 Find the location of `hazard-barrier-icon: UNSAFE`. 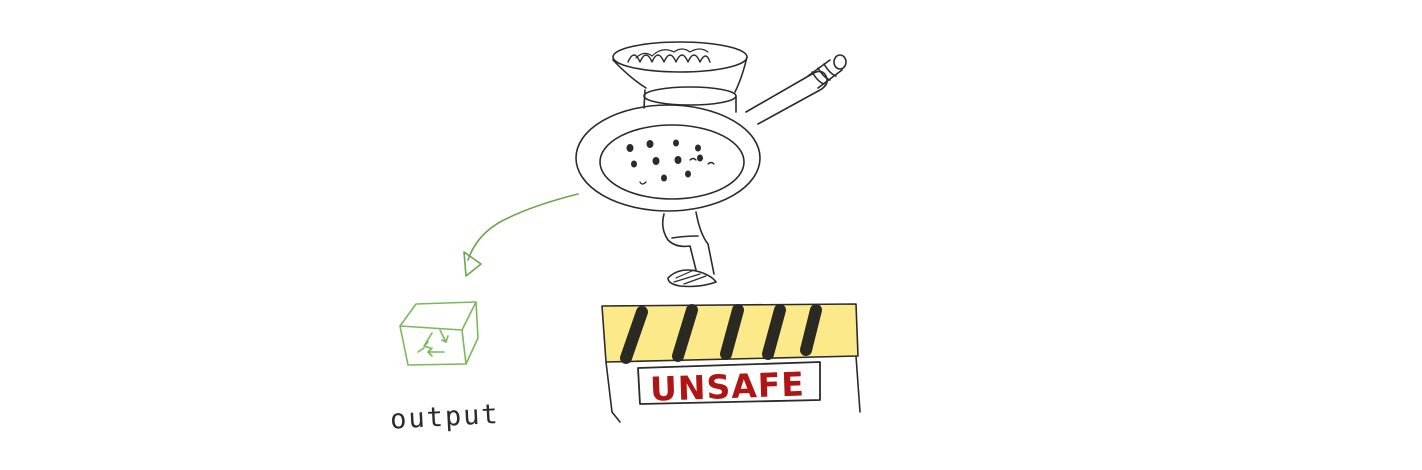

hazard-barrier-icon: UNSAFE is located at coordinates (731, 363).